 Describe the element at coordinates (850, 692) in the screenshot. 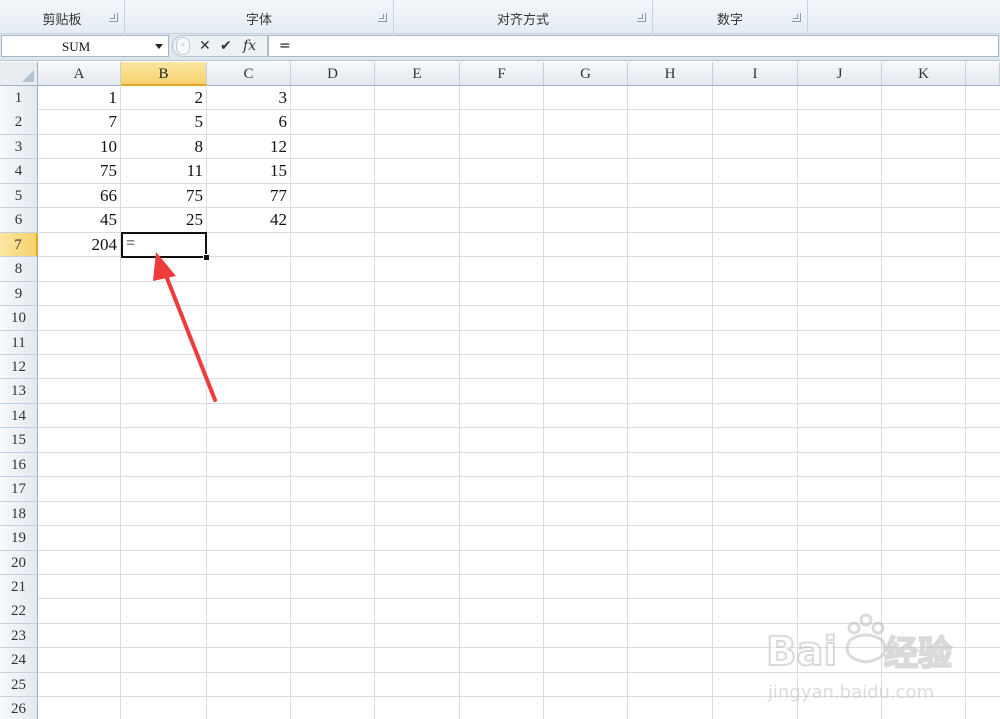

I see `svg-text: jingyan.baidu.com` at that location.